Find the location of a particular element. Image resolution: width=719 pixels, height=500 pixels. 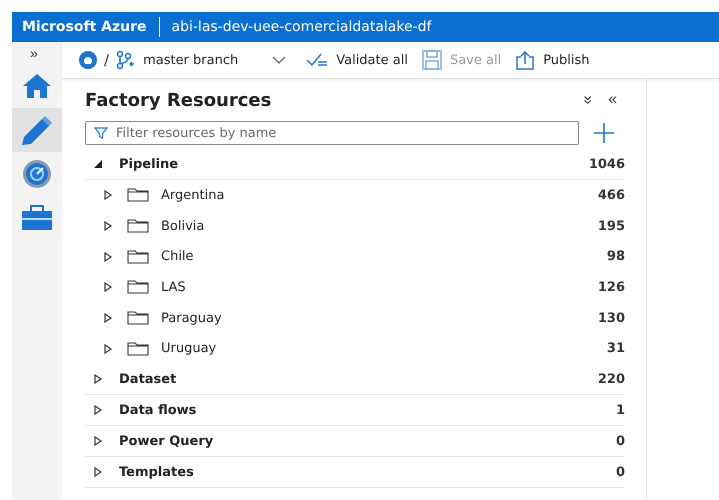

panel-title: Factory Resources is located at coordinates (178, 100).